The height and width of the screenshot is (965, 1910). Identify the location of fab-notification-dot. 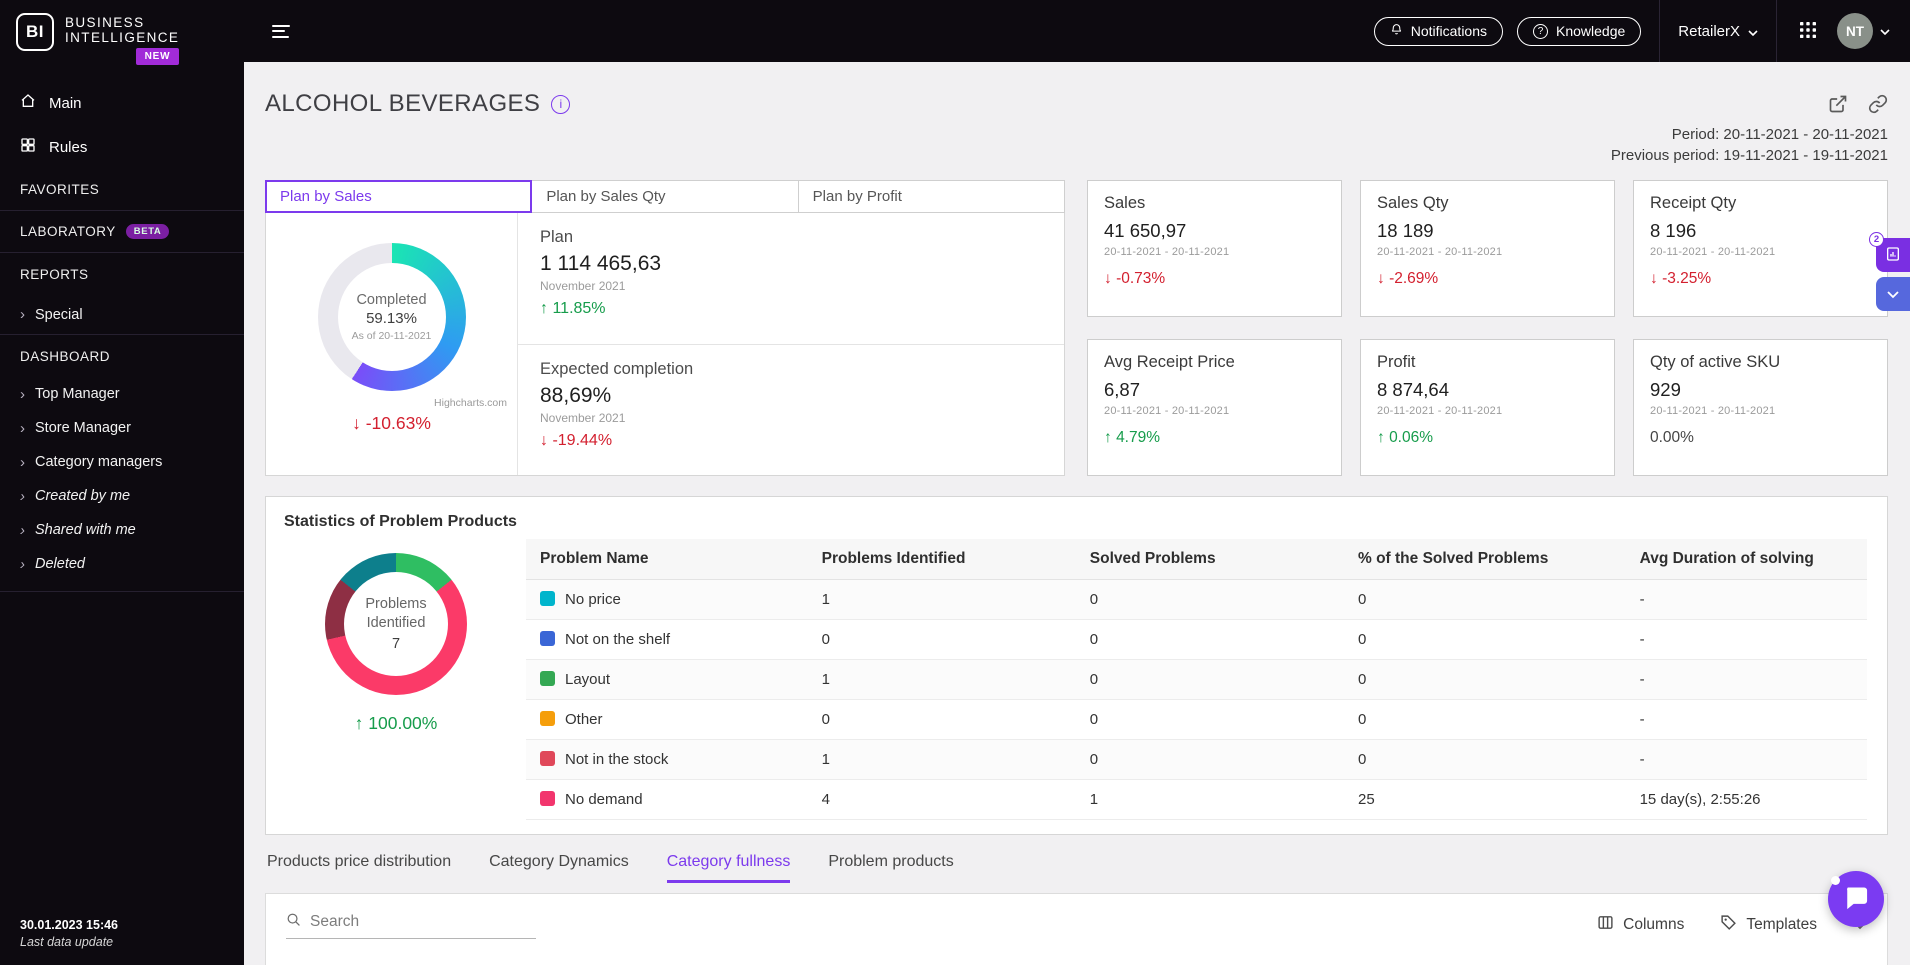
(1835, 880).